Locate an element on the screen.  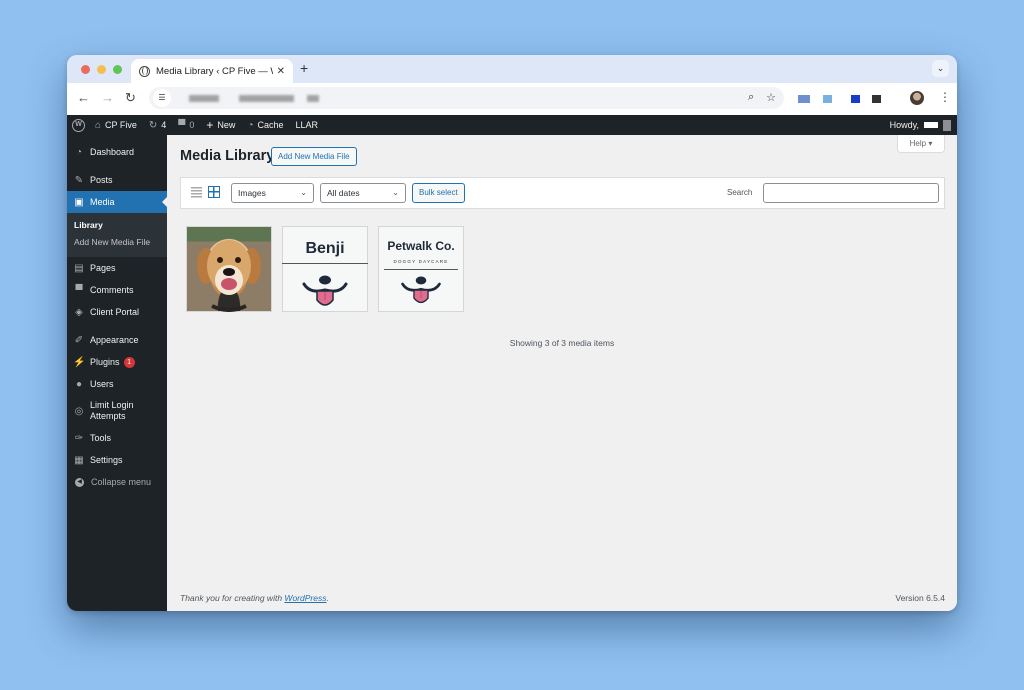
admin-bar-comments: ▀ 0 is located at coordinates (186, 125).